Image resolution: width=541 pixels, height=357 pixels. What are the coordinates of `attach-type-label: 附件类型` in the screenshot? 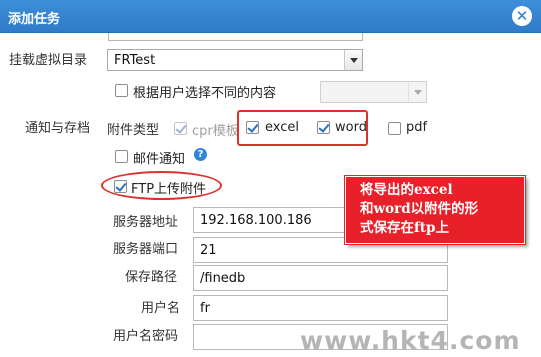 It's located at (133, 130).